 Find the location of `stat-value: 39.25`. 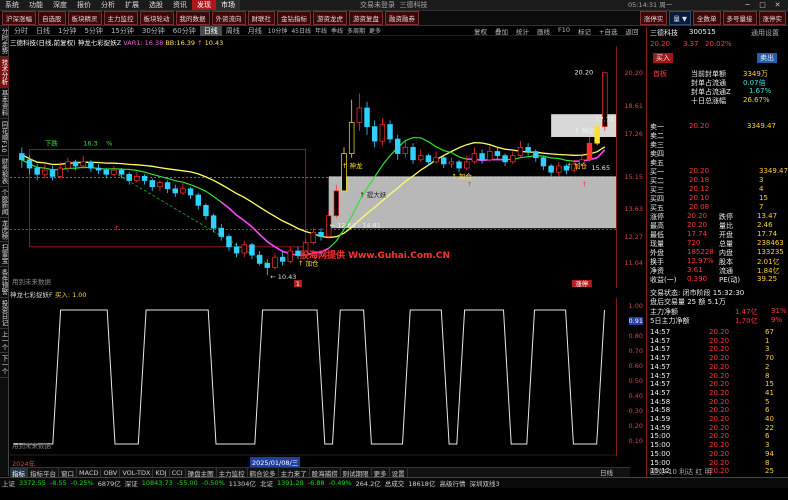

stat-value: 39.25 is located at coordinates (767, 279).